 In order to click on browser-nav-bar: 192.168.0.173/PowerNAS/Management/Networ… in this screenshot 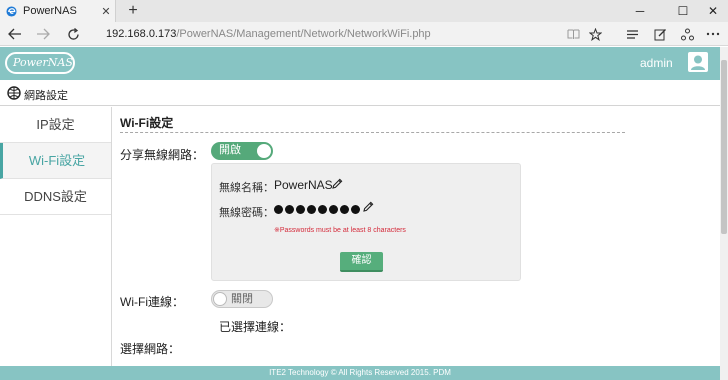, I will do `click(364, 34)`.